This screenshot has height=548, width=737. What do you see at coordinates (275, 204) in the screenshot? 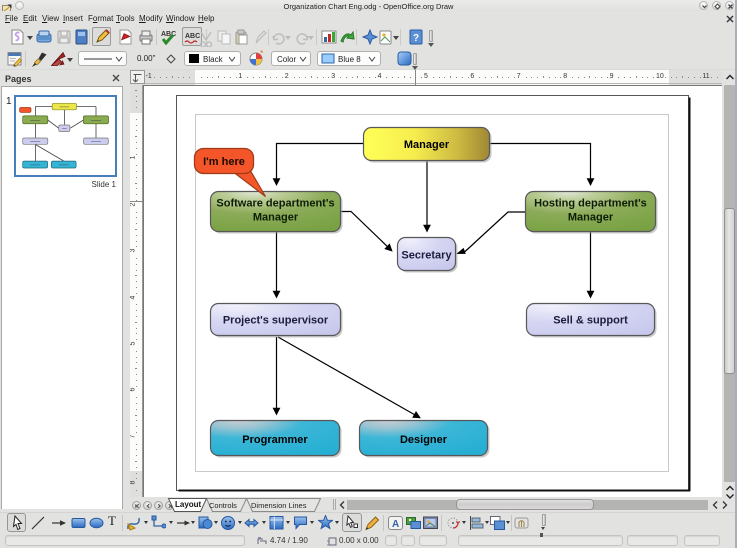
I see `svg-text: Software department's` at bounding box center [275, 204].